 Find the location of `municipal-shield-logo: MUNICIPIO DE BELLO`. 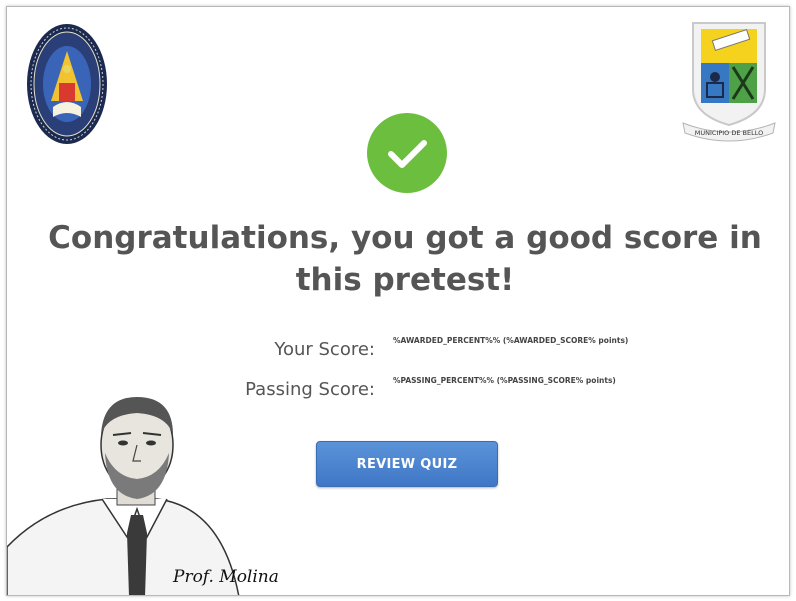

municipal-shield-logo: MUNICIPIO DE BELLO is located at coordinates (729, 81).